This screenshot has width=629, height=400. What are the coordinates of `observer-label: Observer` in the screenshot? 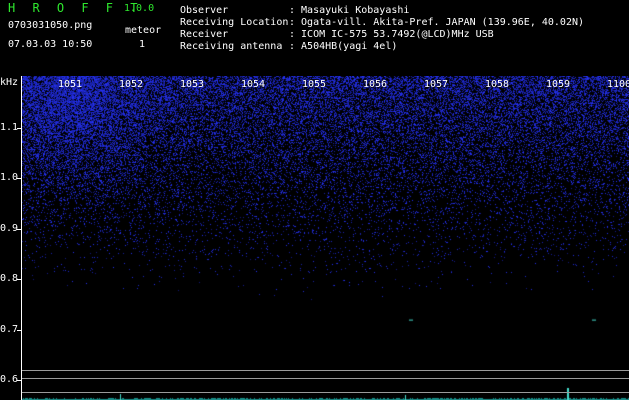 It's located at (204, 10).